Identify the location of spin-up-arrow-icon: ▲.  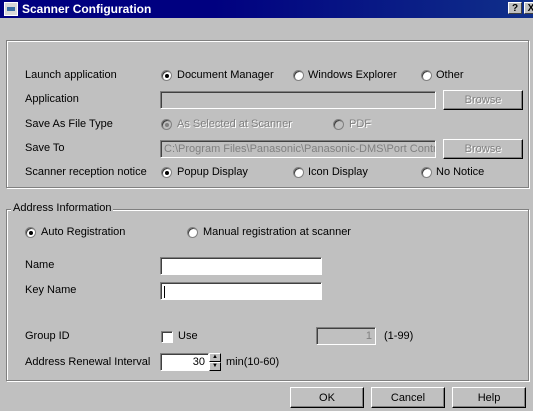
(215, 357).